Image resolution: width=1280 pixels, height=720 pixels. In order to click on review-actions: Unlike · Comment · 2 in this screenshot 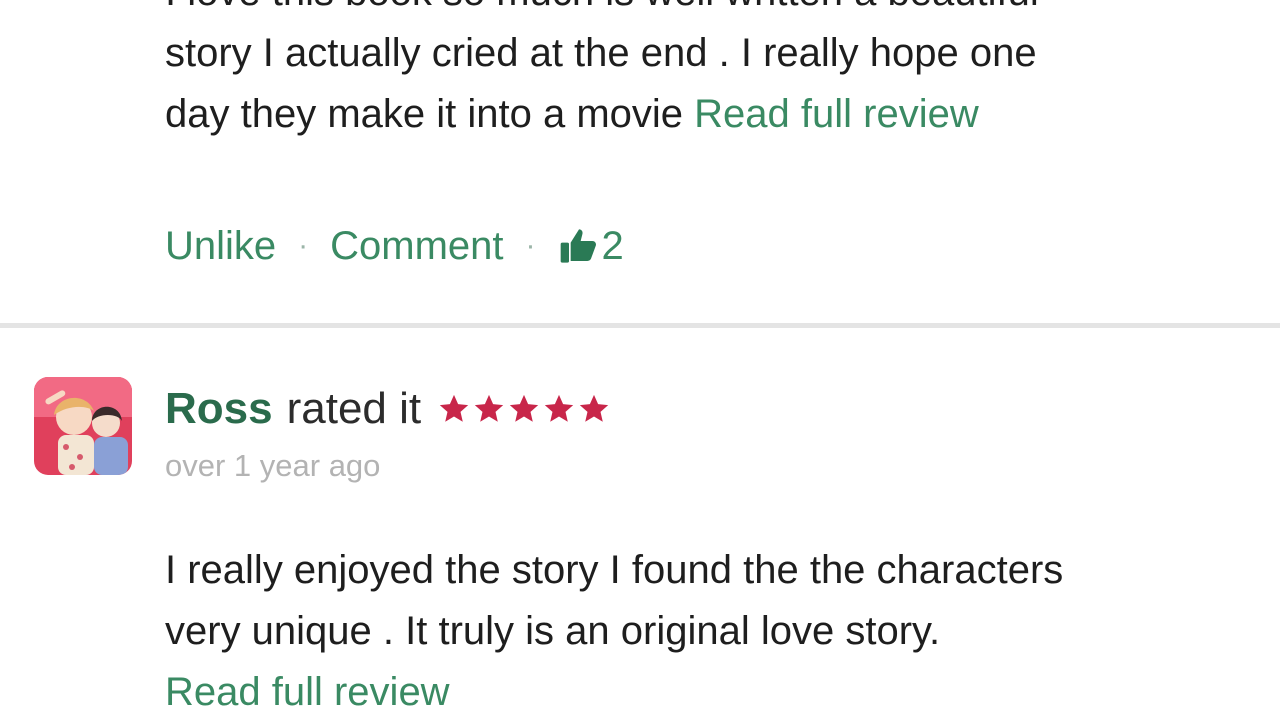, I will do `click(394, 246)`.